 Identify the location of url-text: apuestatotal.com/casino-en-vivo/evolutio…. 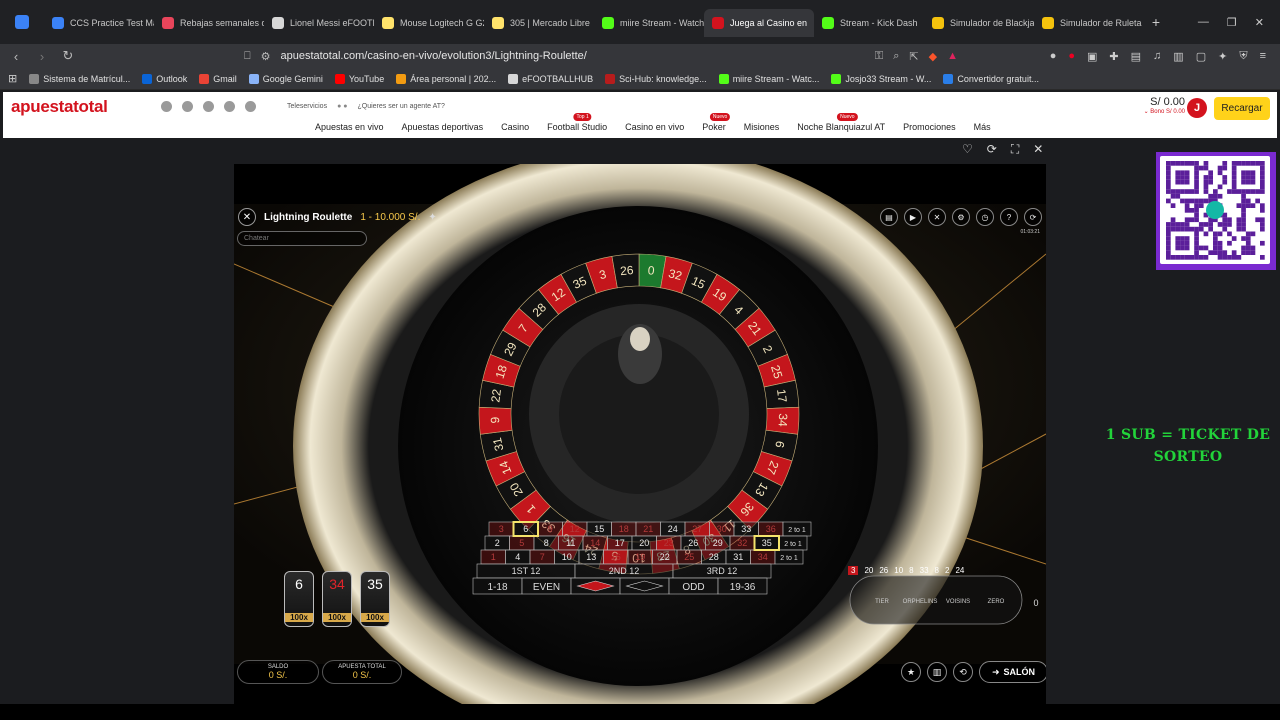
(572, 56).